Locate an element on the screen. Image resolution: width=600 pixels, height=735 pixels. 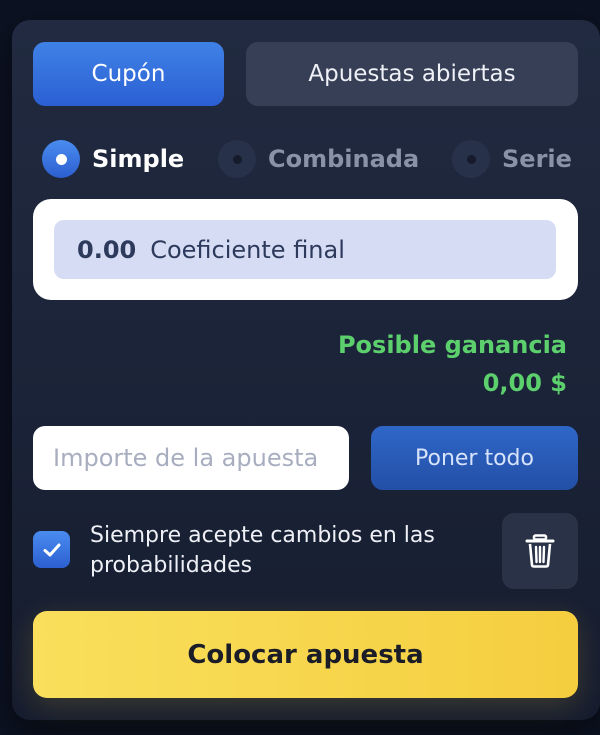
radio-combinada: Combinada is located at coordinates (318, 159).